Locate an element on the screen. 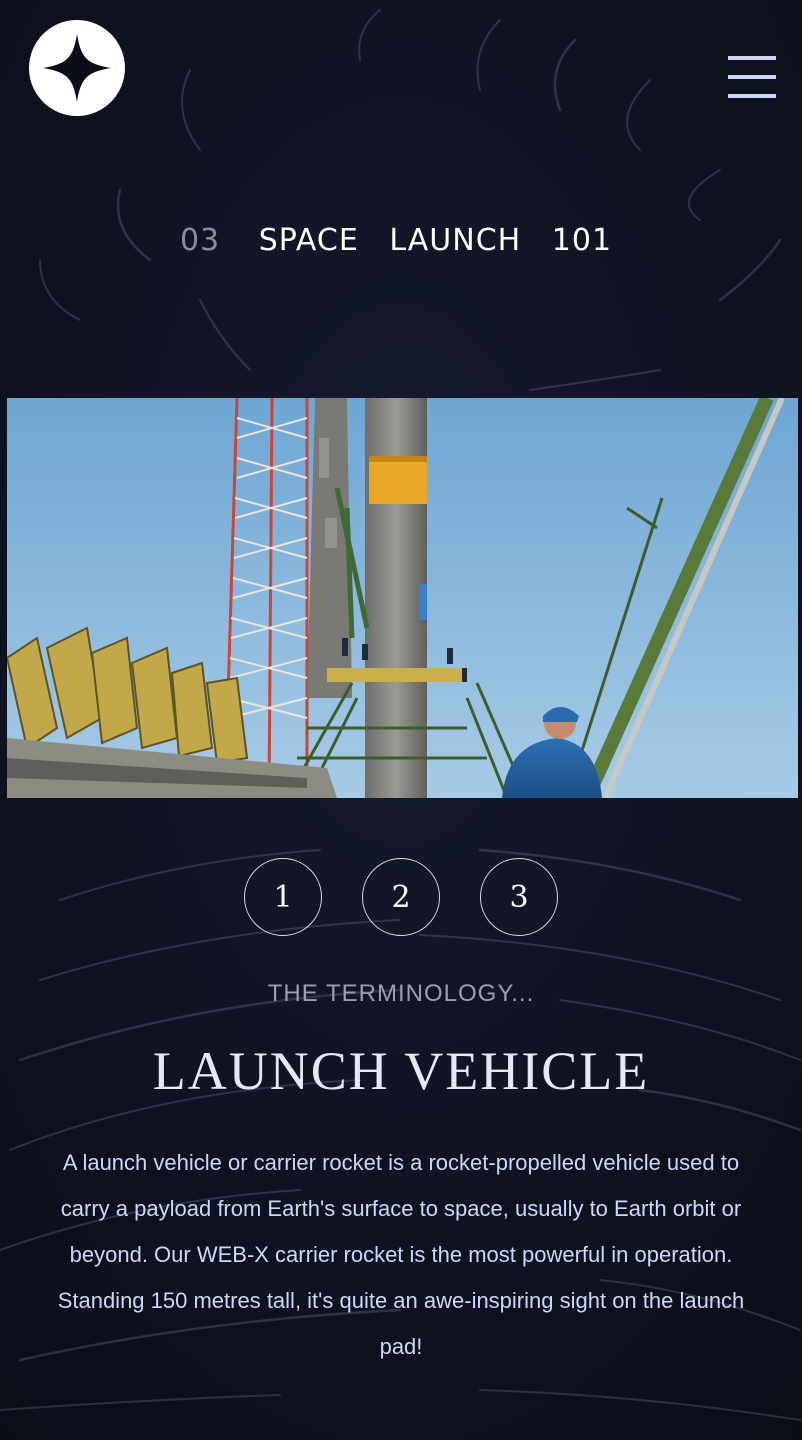 Image resolution: width=802 pixels, height=1440 pixels. step-3-button: 3 is located at coordinates (519, 897).